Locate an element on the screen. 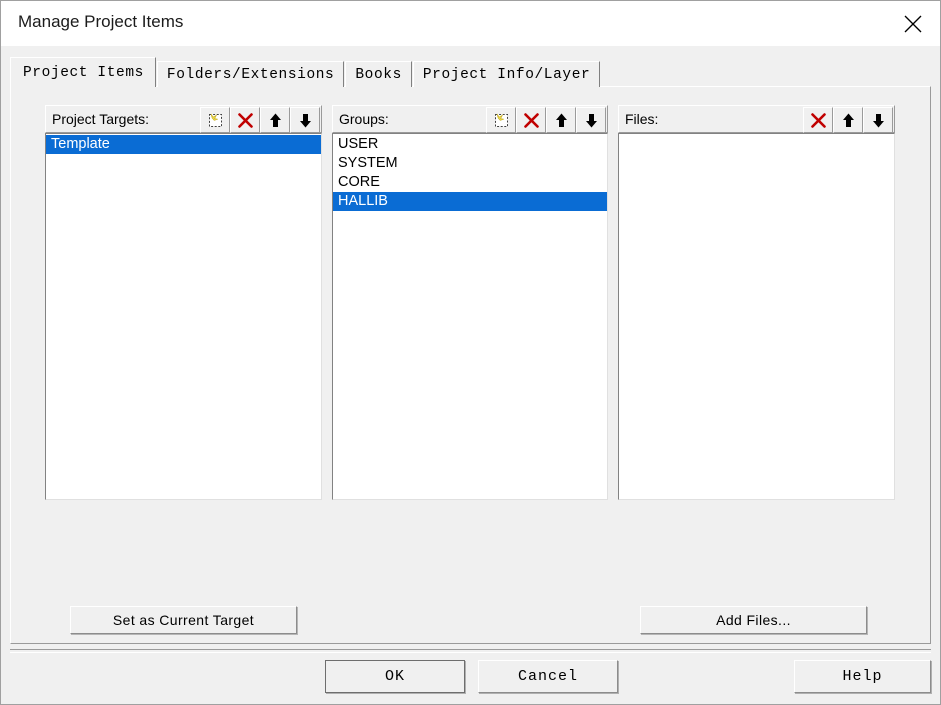 The image size is (941, 705). list-item: USER is located at coordinates (470, 144).